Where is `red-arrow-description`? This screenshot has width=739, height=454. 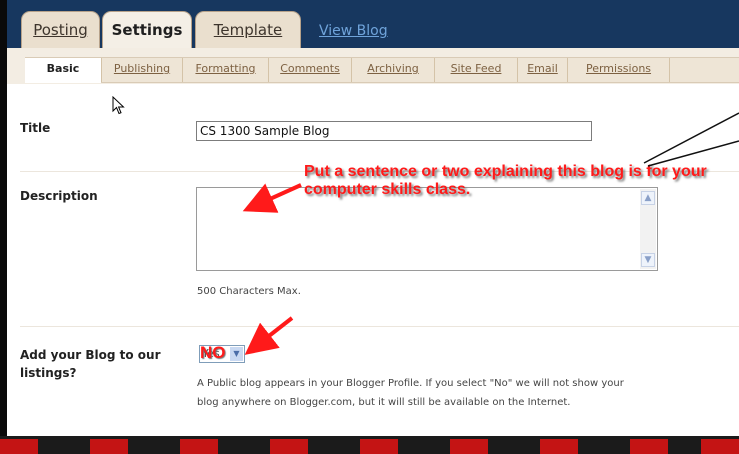
red-arrow-description is located at coordinates (272, 198).